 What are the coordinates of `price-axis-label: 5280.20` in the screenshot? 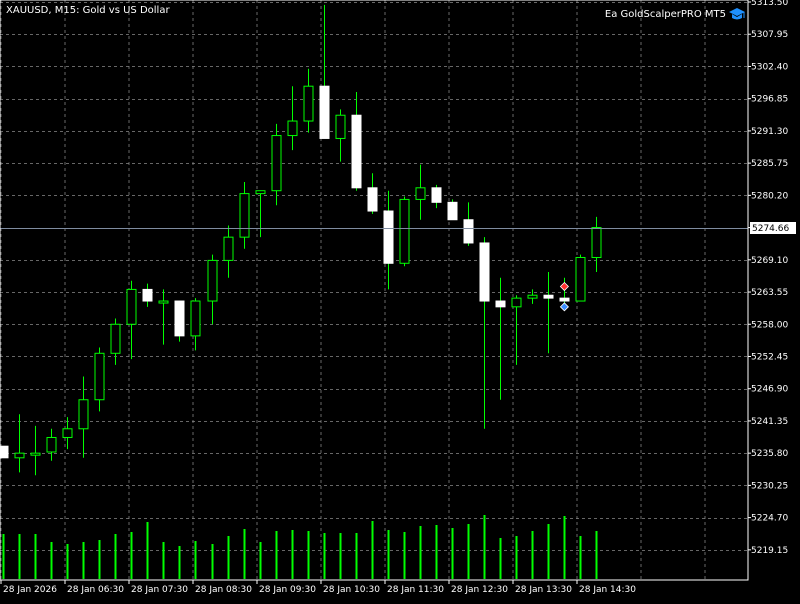 It's located at (769, 196).